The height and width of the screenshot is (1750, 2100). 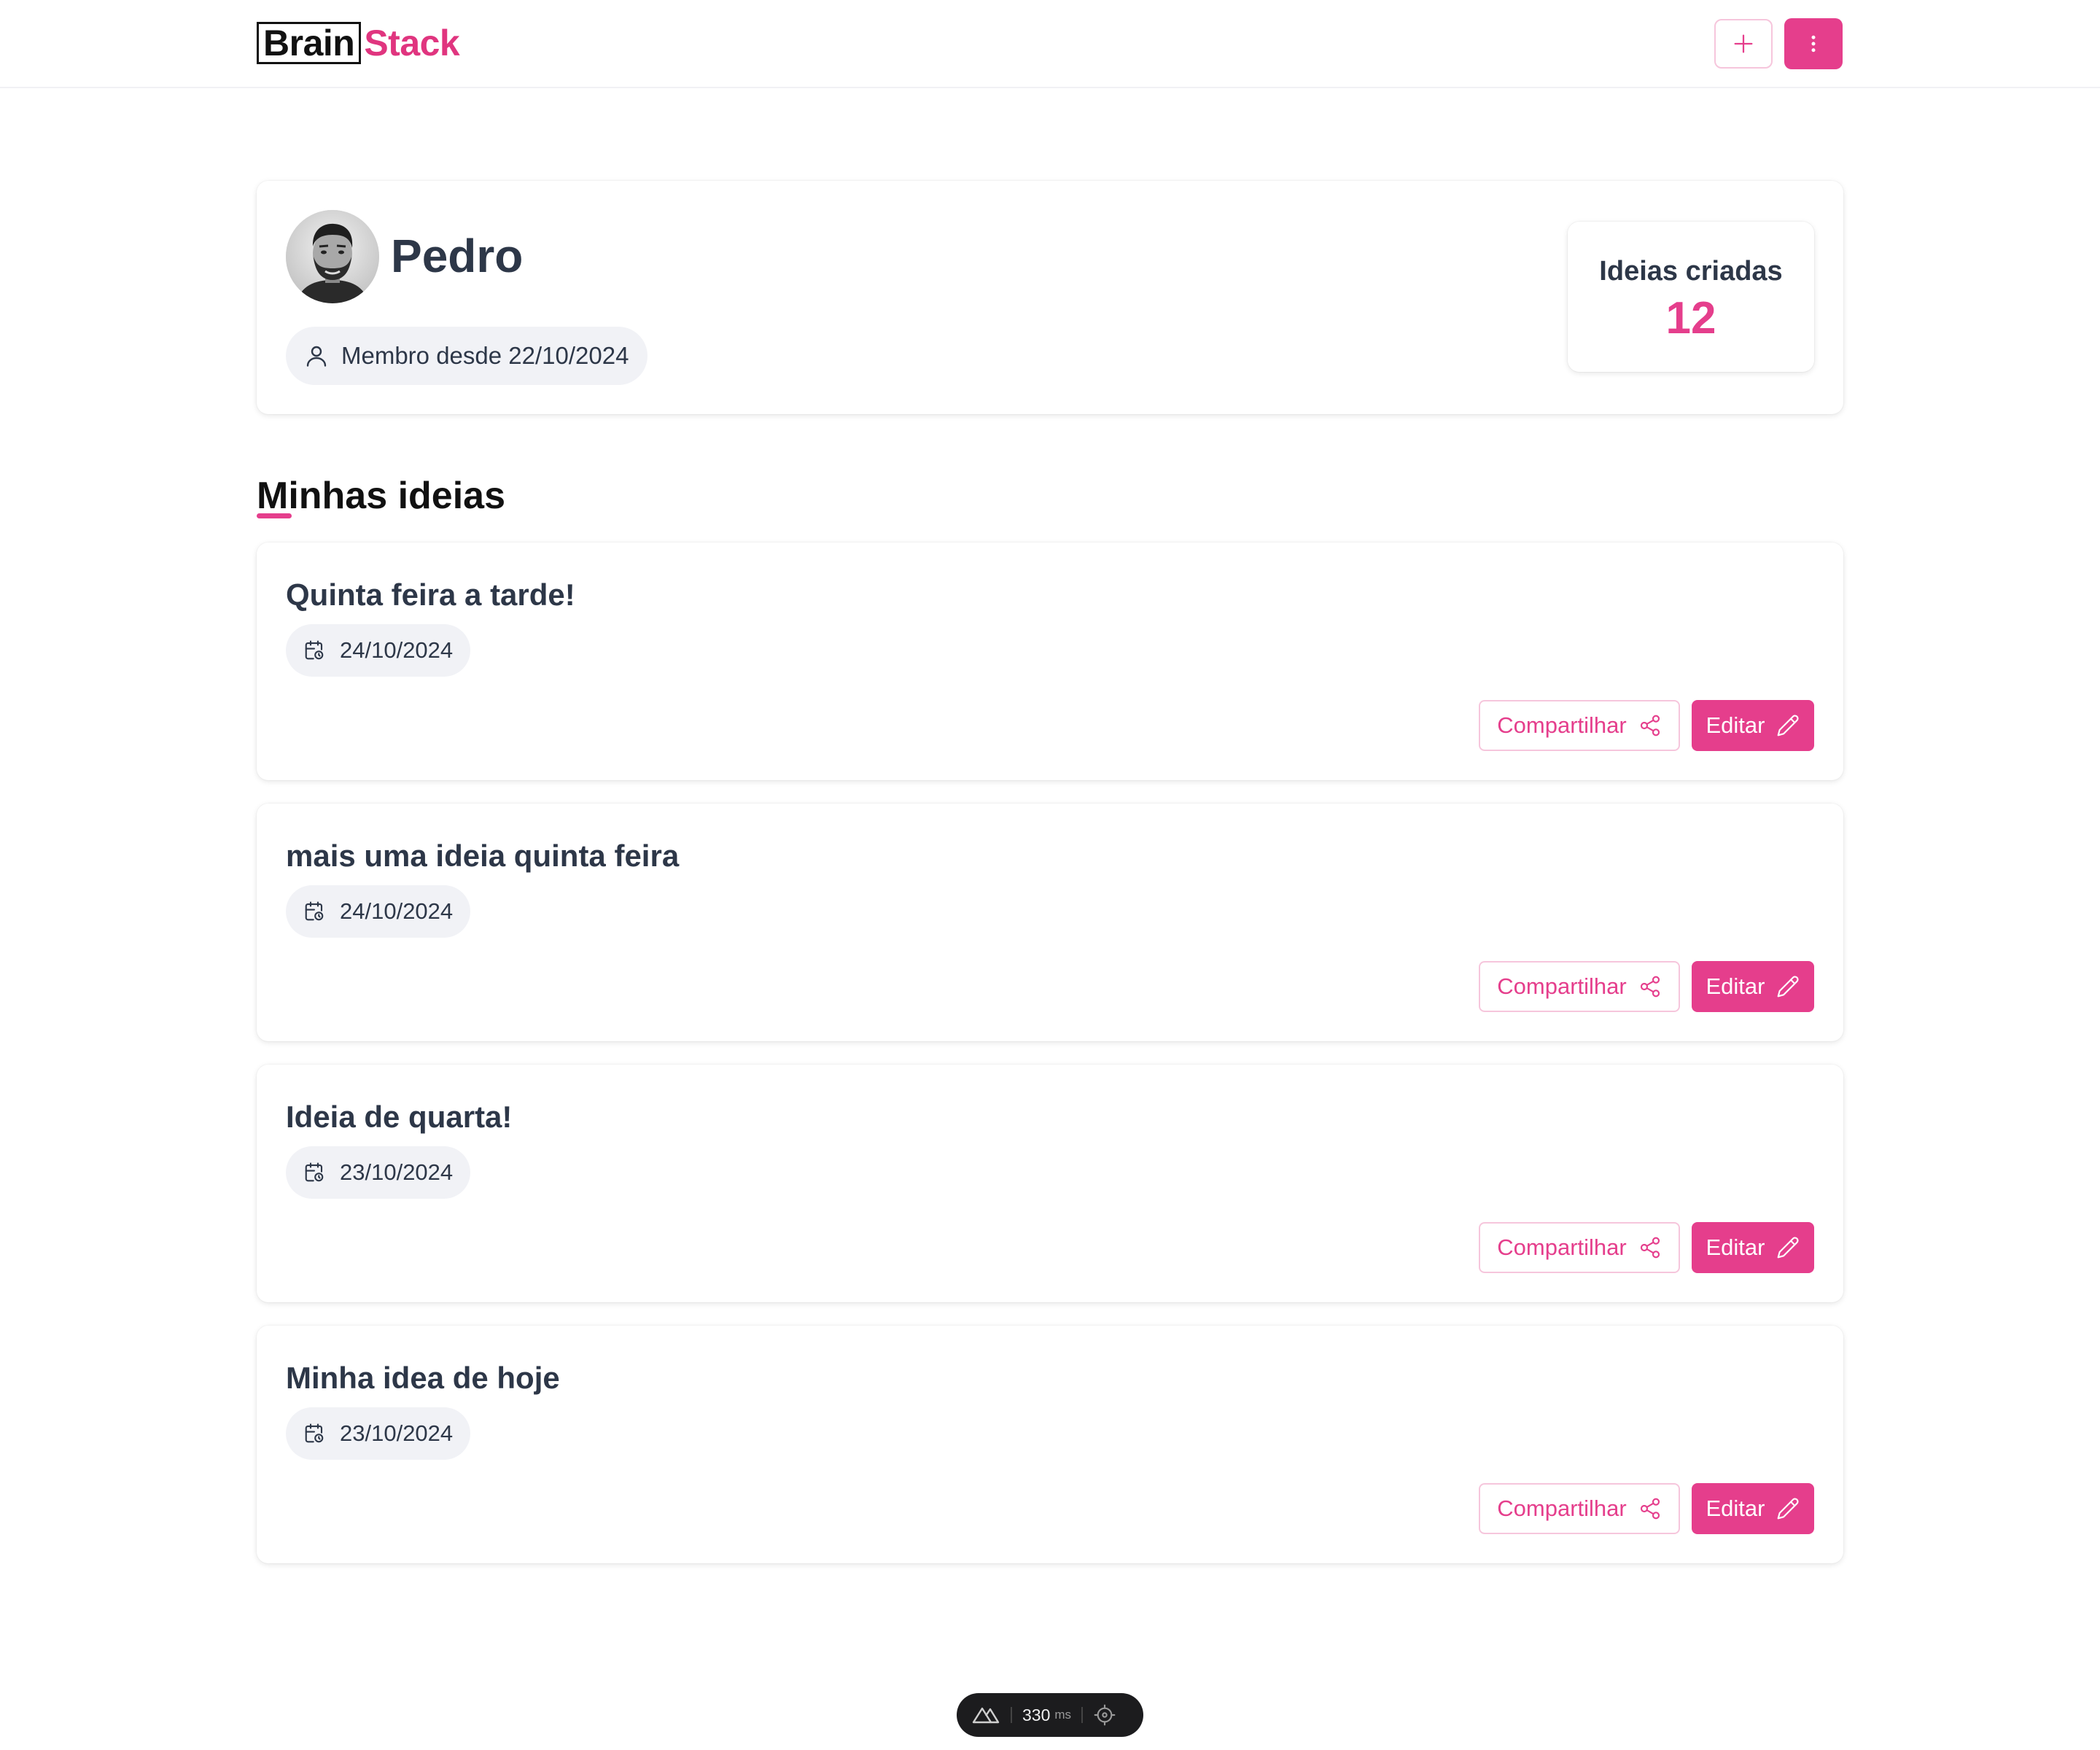 I want to click on logo-stack-text: Stack, so click(x=412, y=43).